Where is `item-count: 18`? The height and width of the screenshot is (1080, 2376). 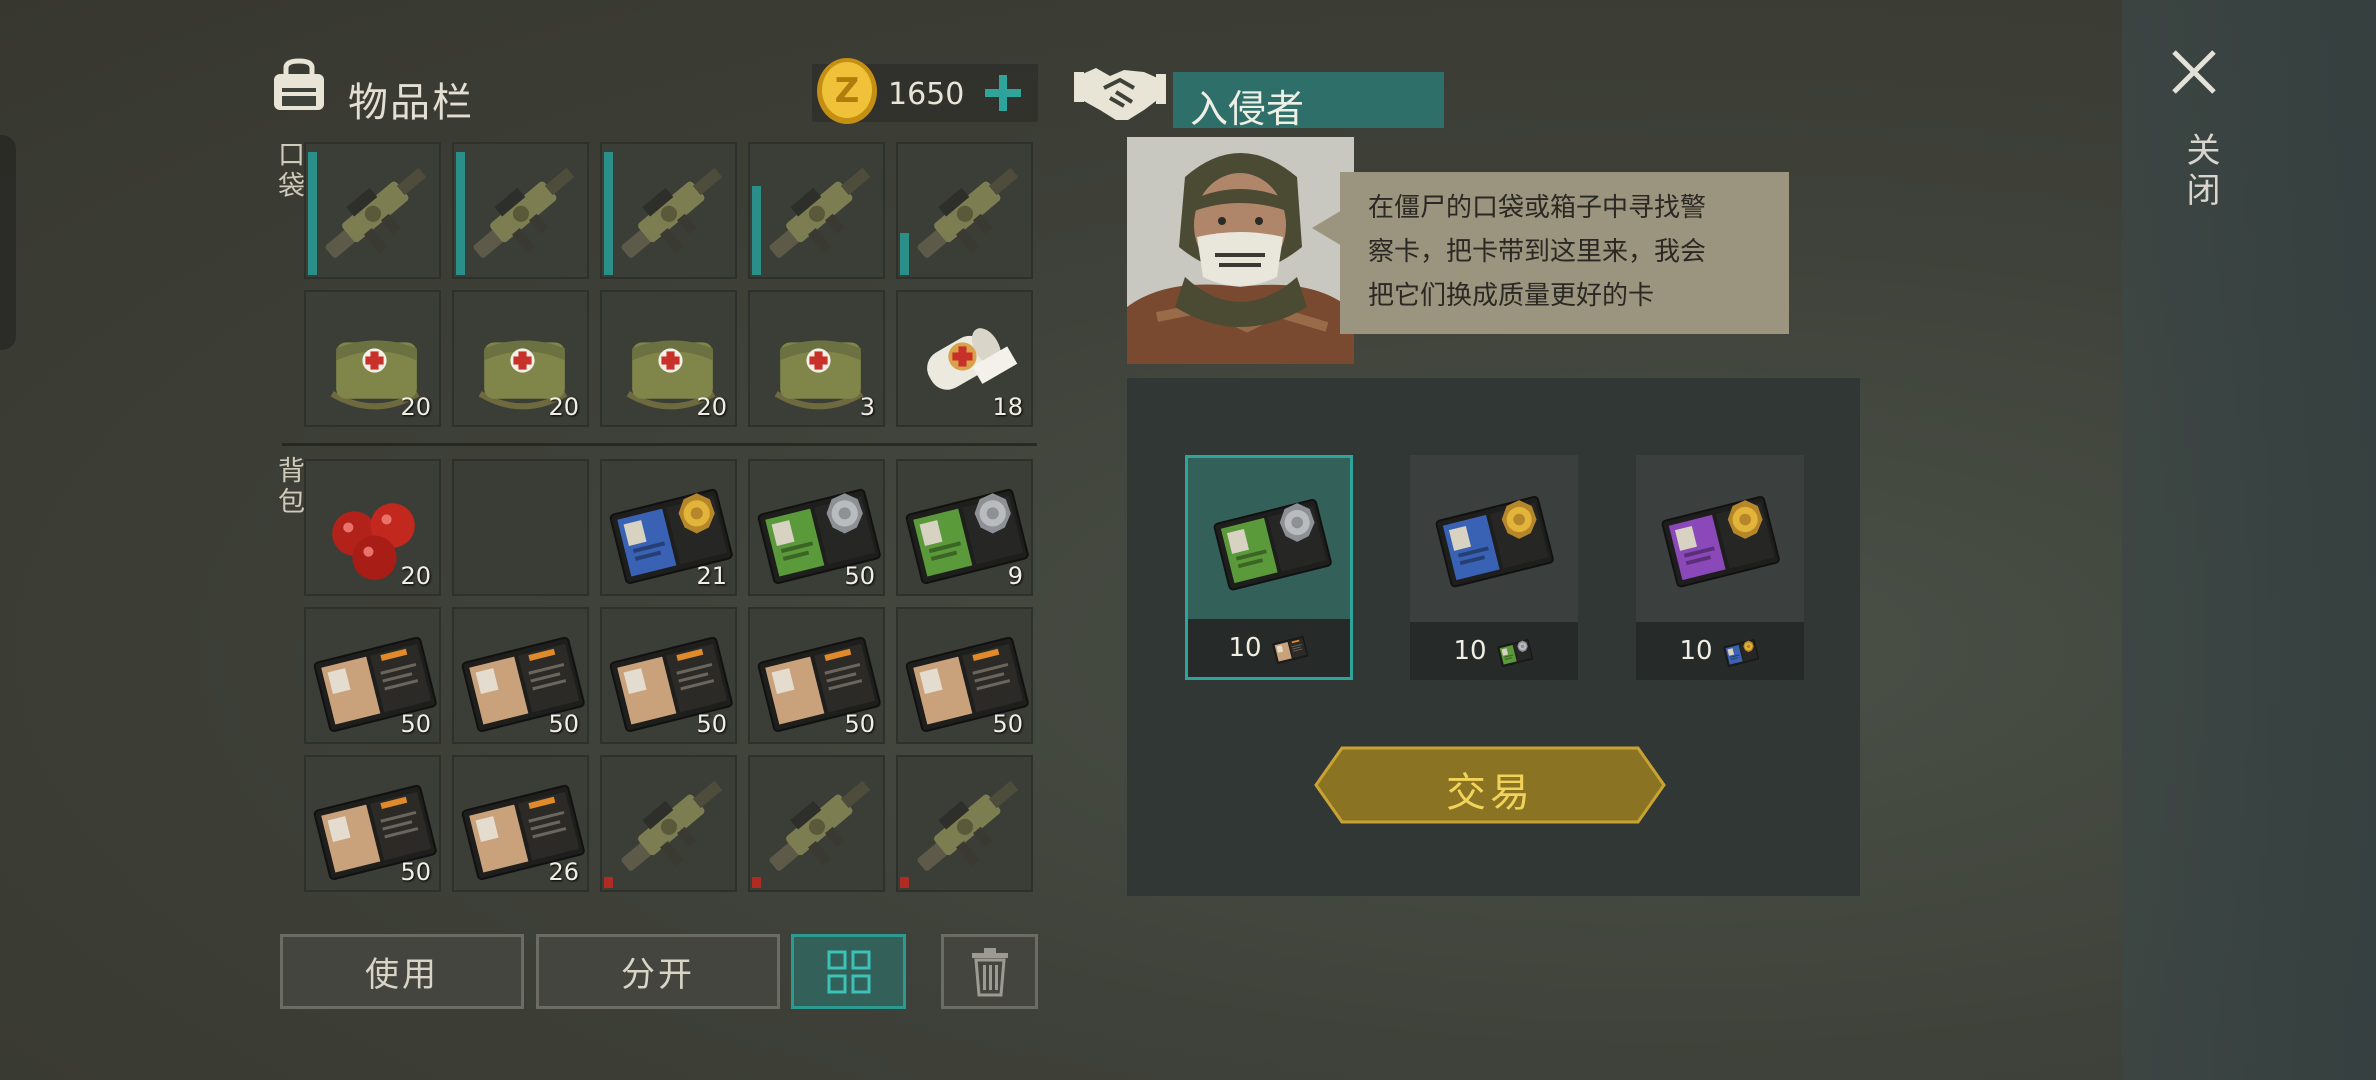 item-count: 18 is located at coordinates (1007, 407).